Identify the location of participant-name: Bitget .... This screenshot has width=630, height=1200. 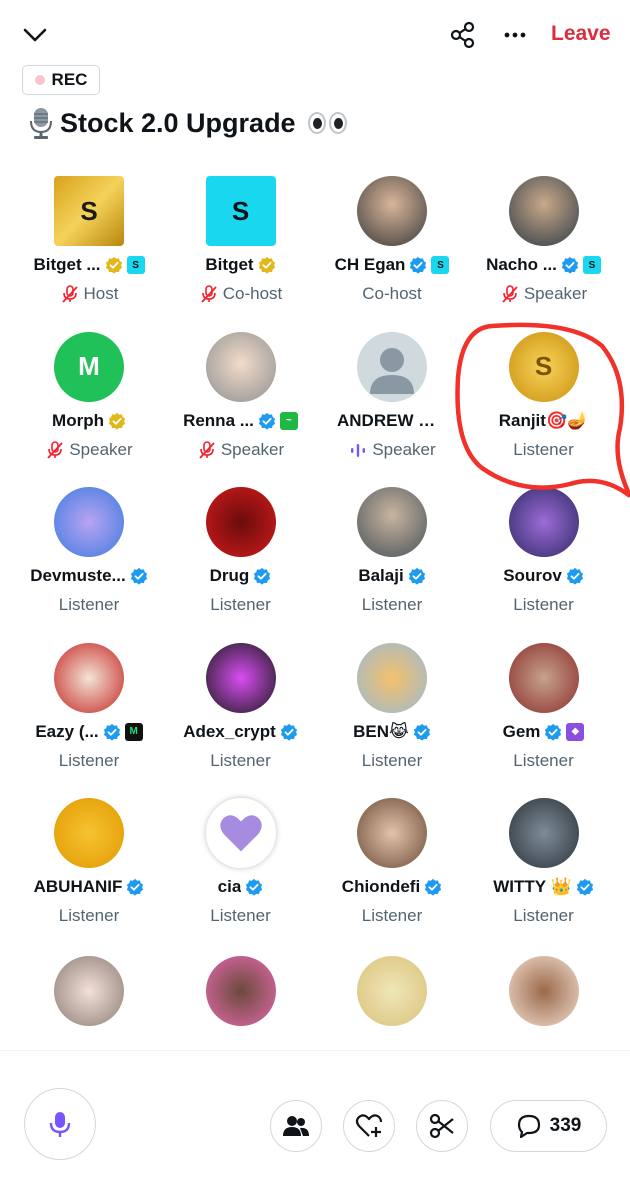
(67, 264).